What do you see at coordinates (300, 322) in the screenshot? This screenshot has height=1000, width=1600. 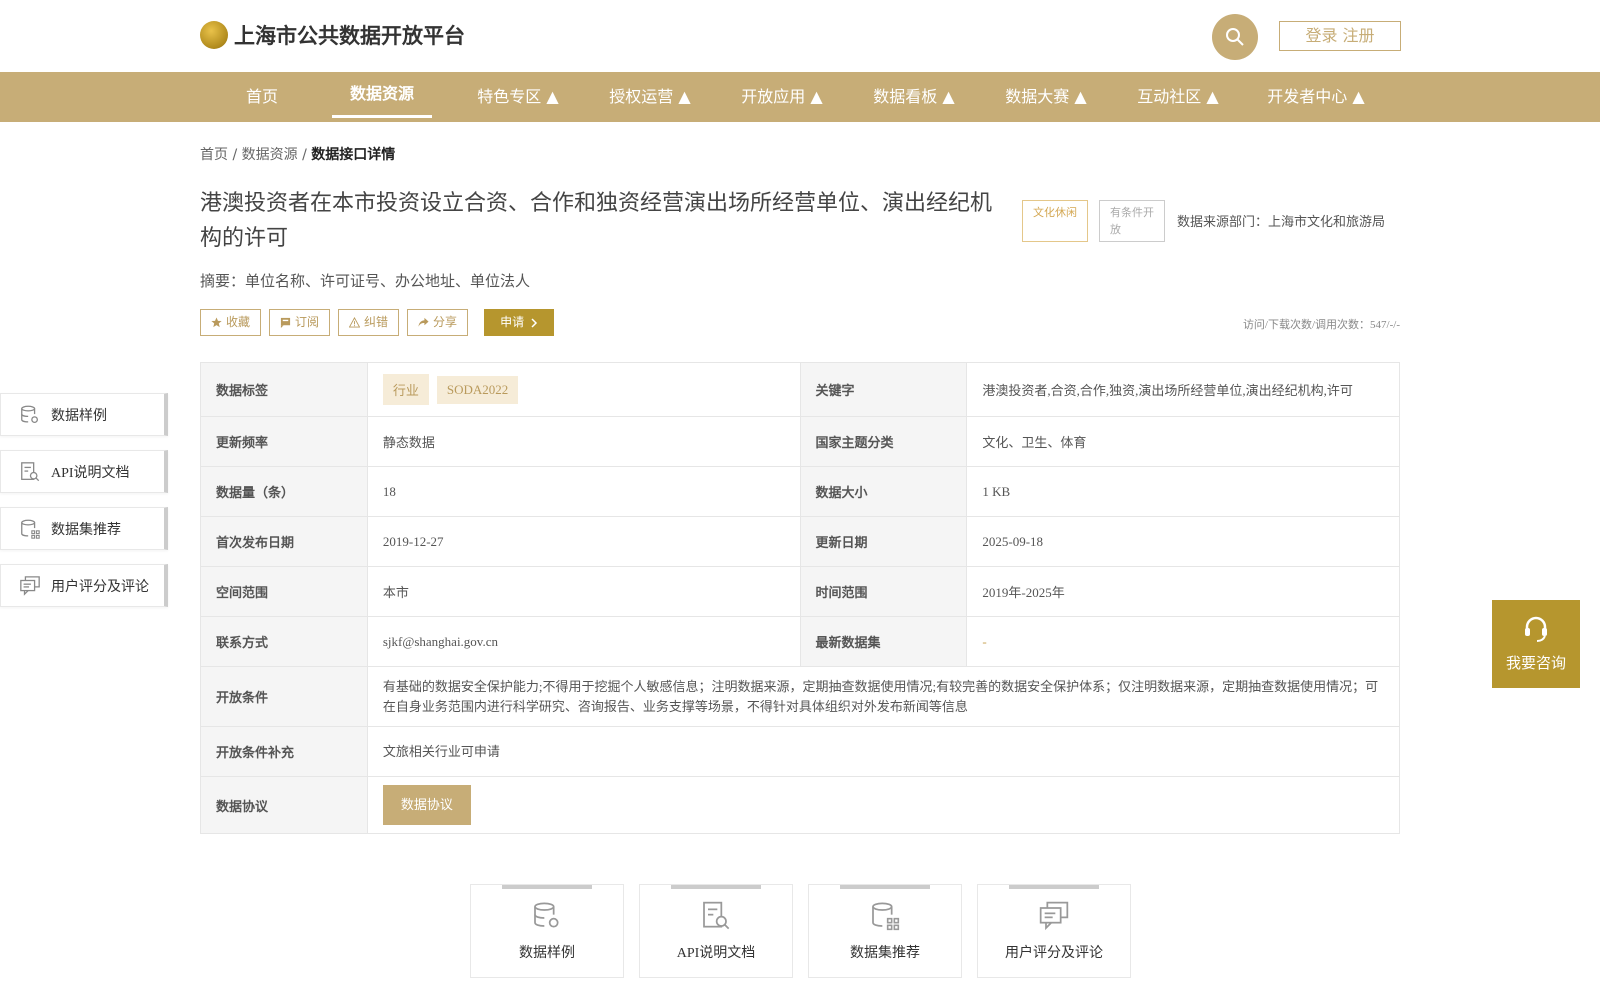 I see `subscribe-button: 订阅` at bounding box center [300, 322].